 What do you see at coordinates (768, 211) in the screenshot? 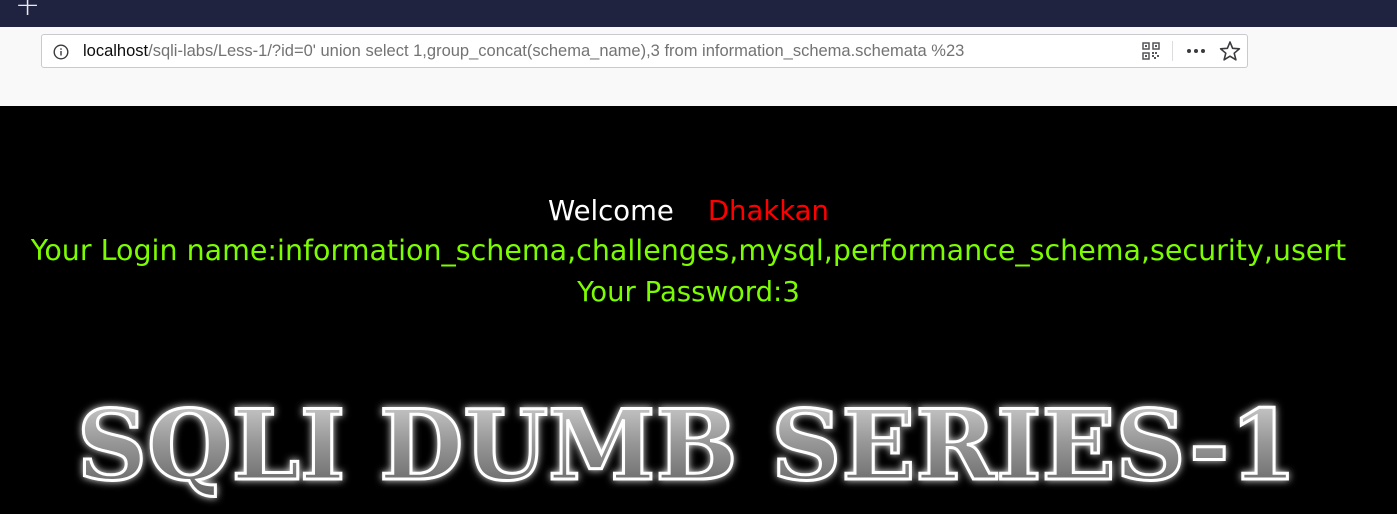
I see `welcome-username: Dhakkan` at bounding box center [768, 211].